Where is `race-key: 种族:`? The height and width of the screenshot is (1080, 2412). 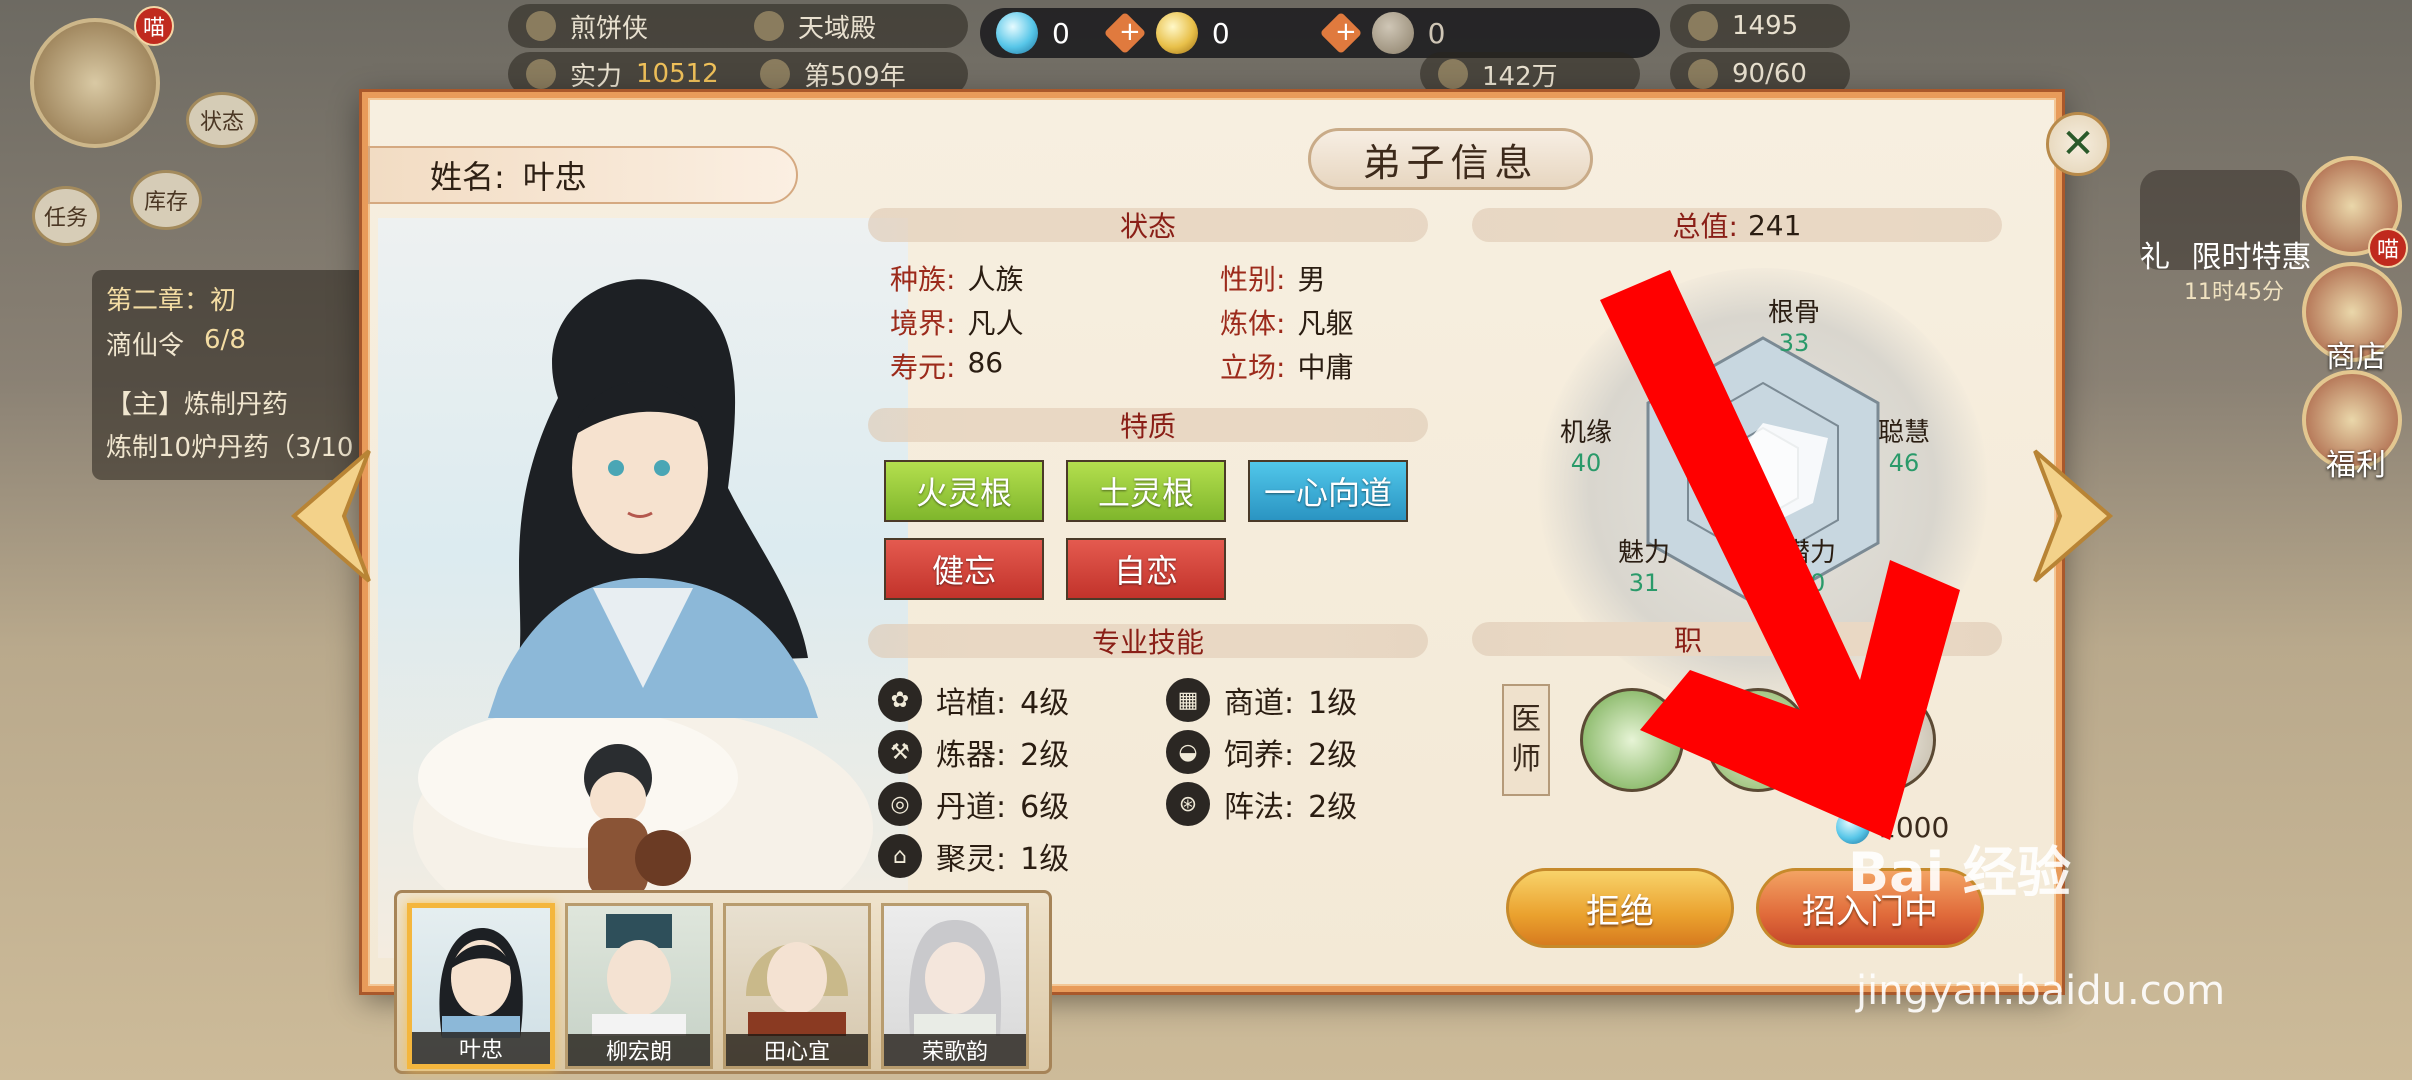 race-key: 种族: is located at coordinates (923, 279).